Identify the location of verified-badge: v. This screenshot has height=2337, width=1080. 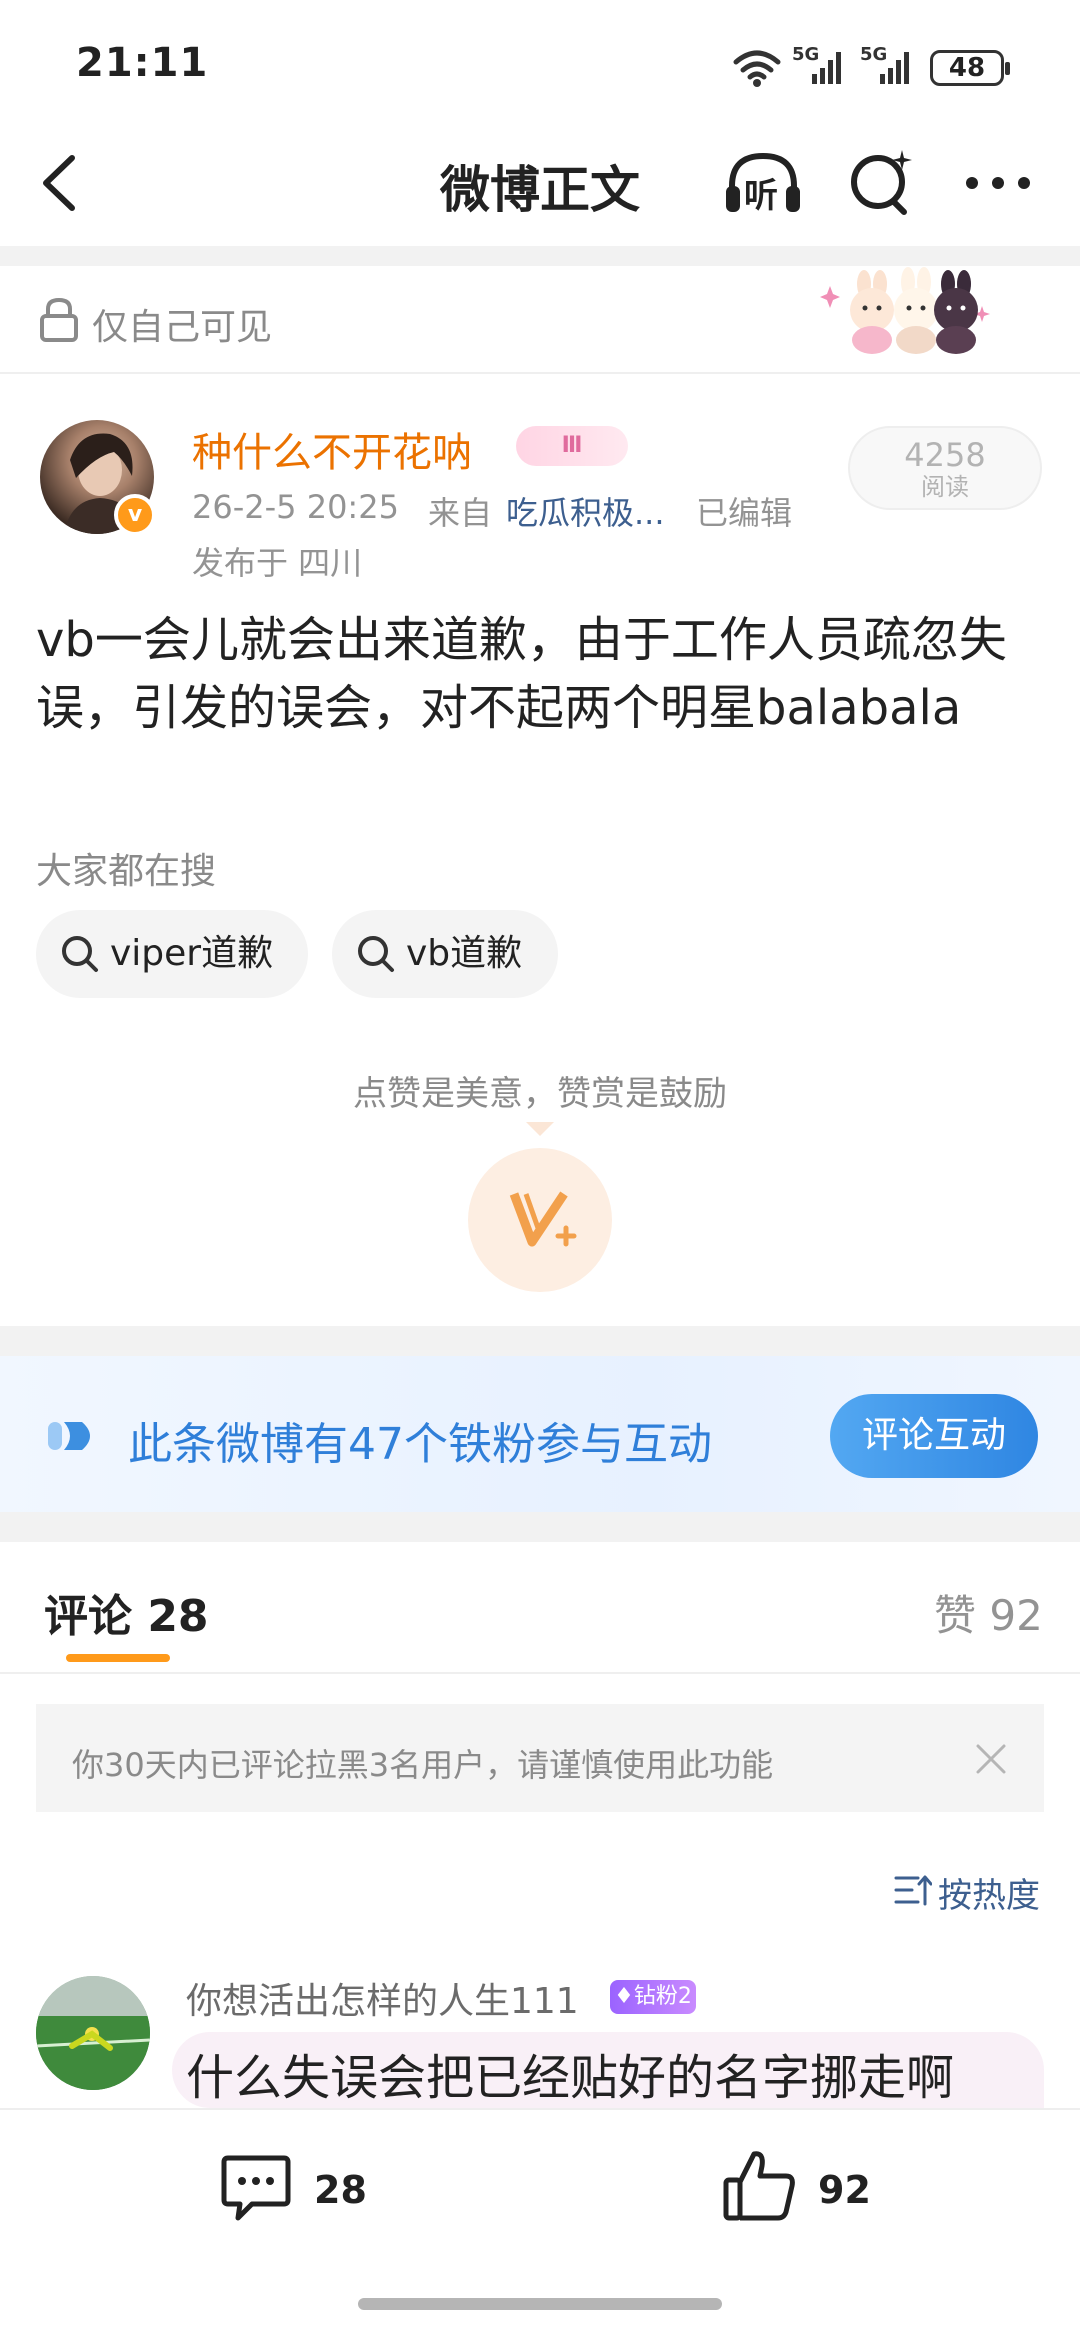
(135, 515).